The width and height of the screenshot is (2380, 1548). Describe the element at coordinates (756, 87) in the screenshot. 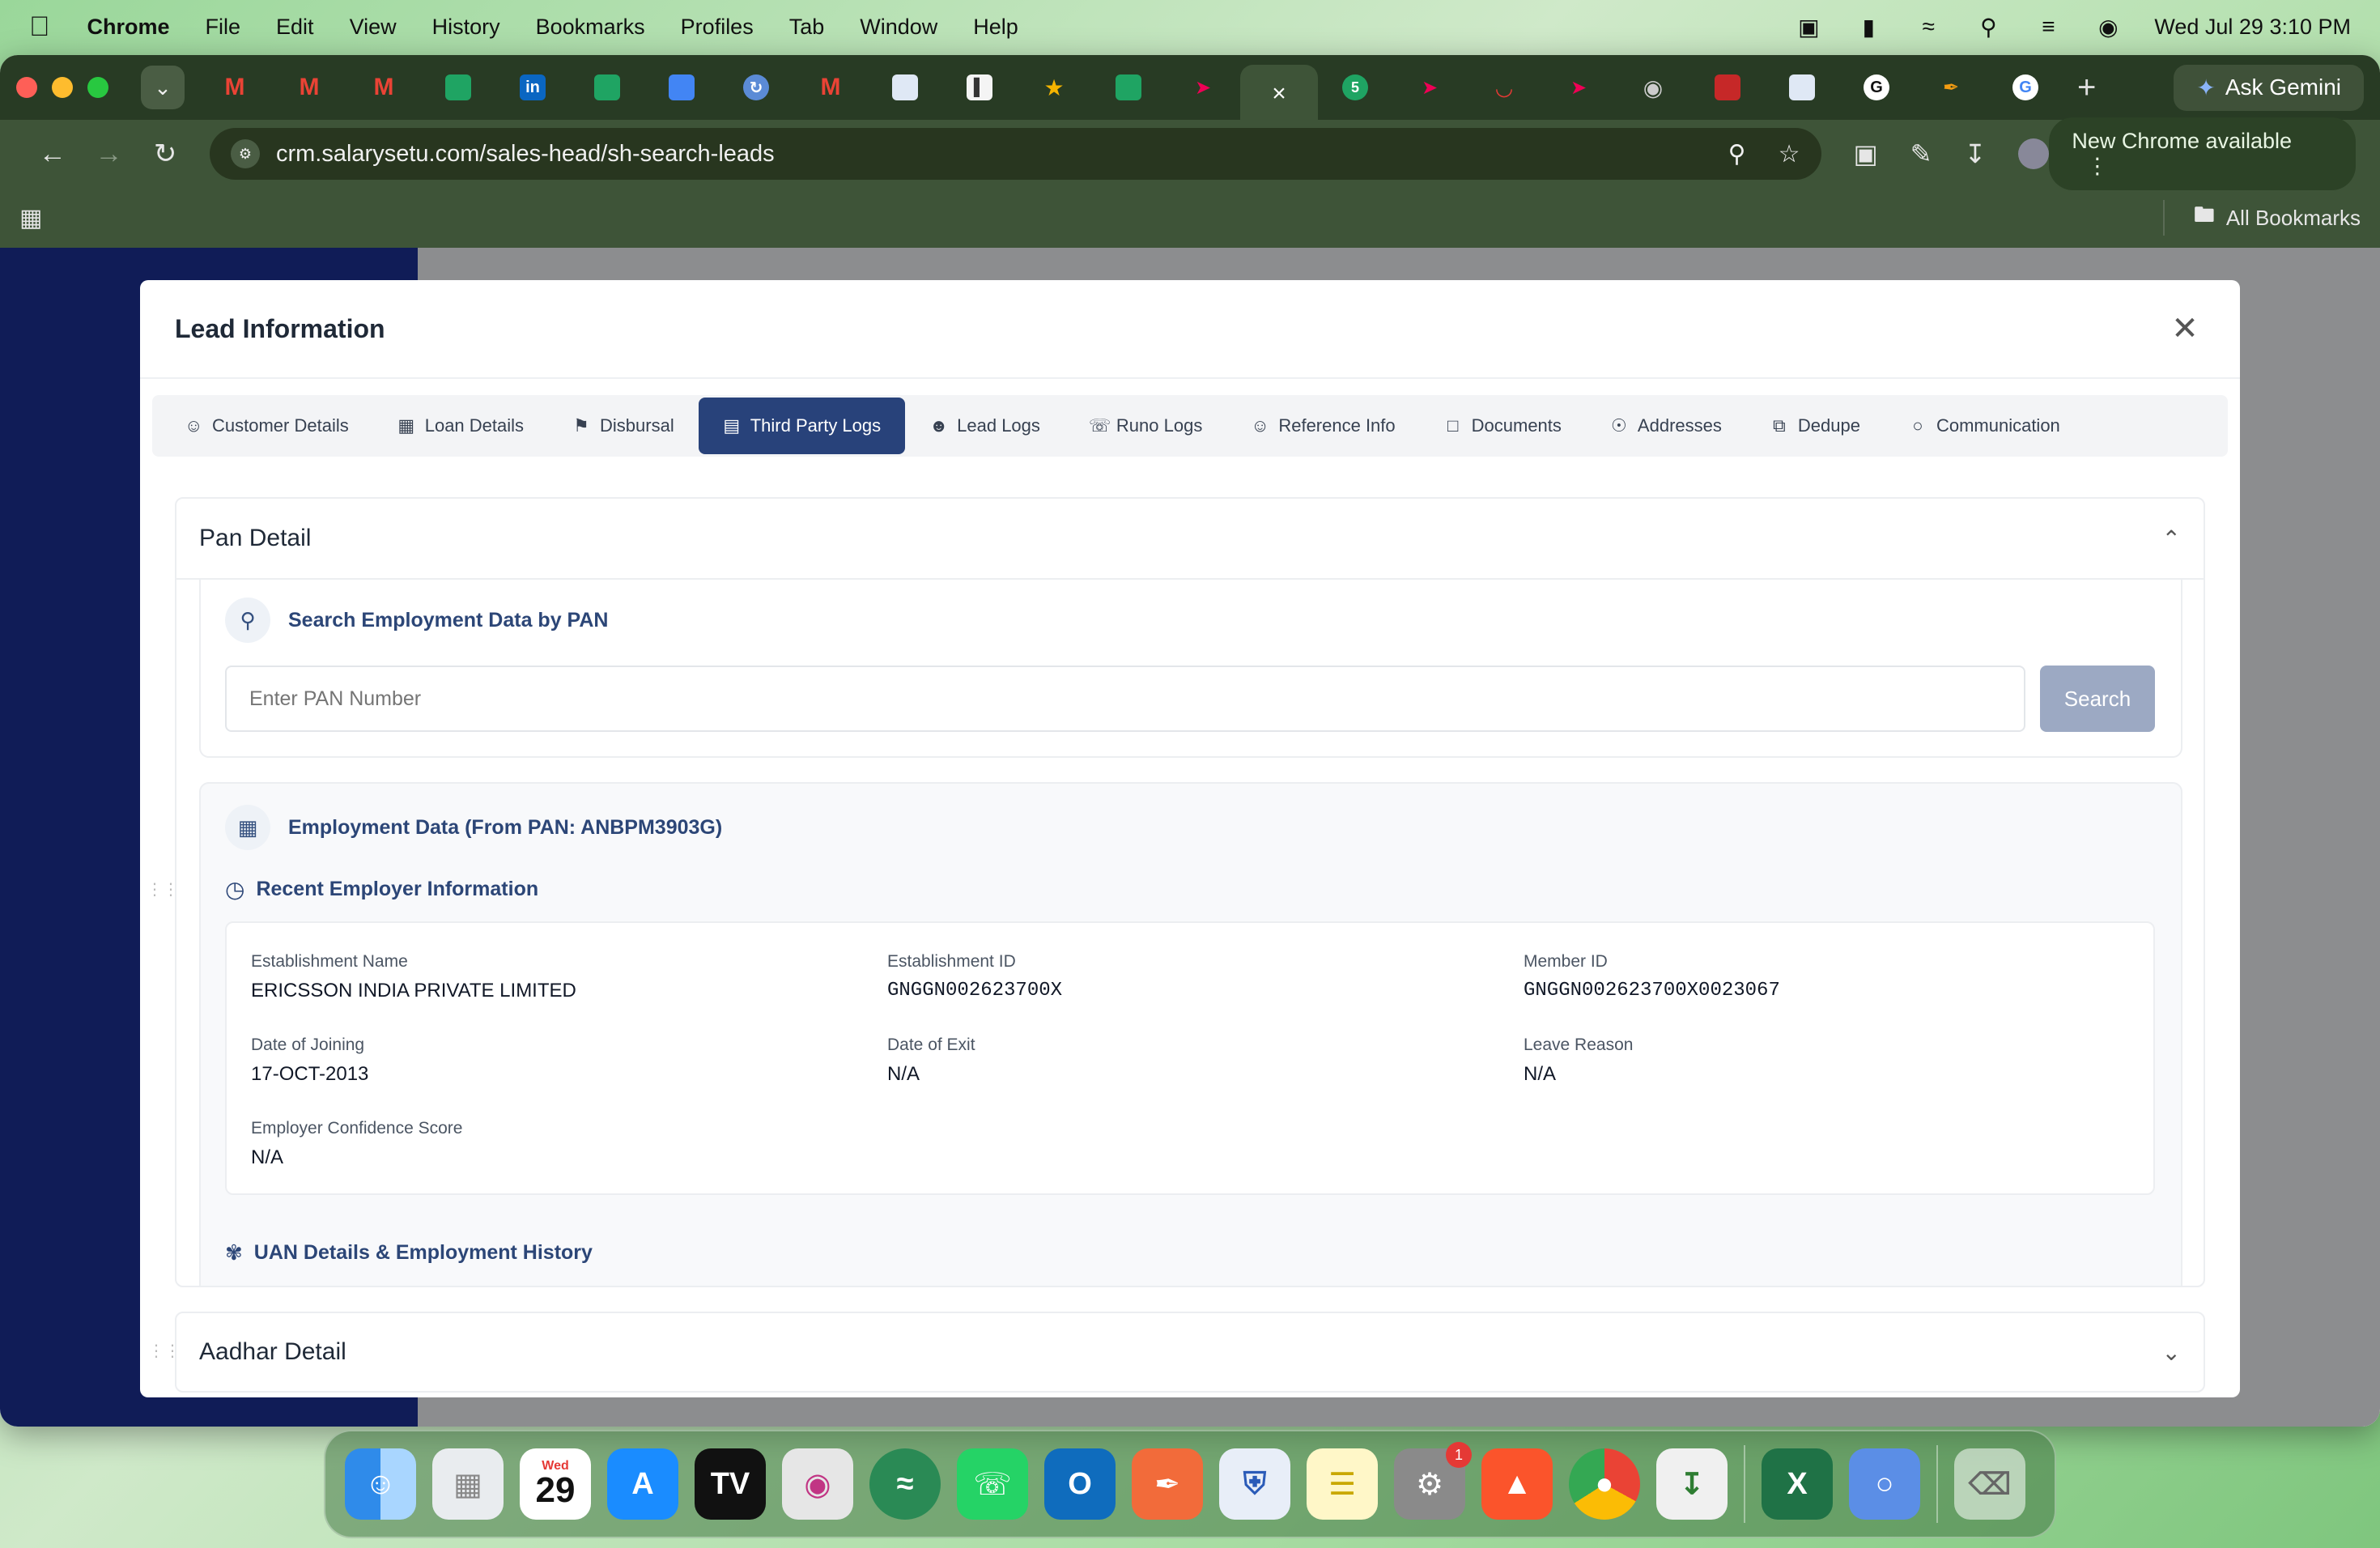

I see `browser-tab: ↻` at that location.